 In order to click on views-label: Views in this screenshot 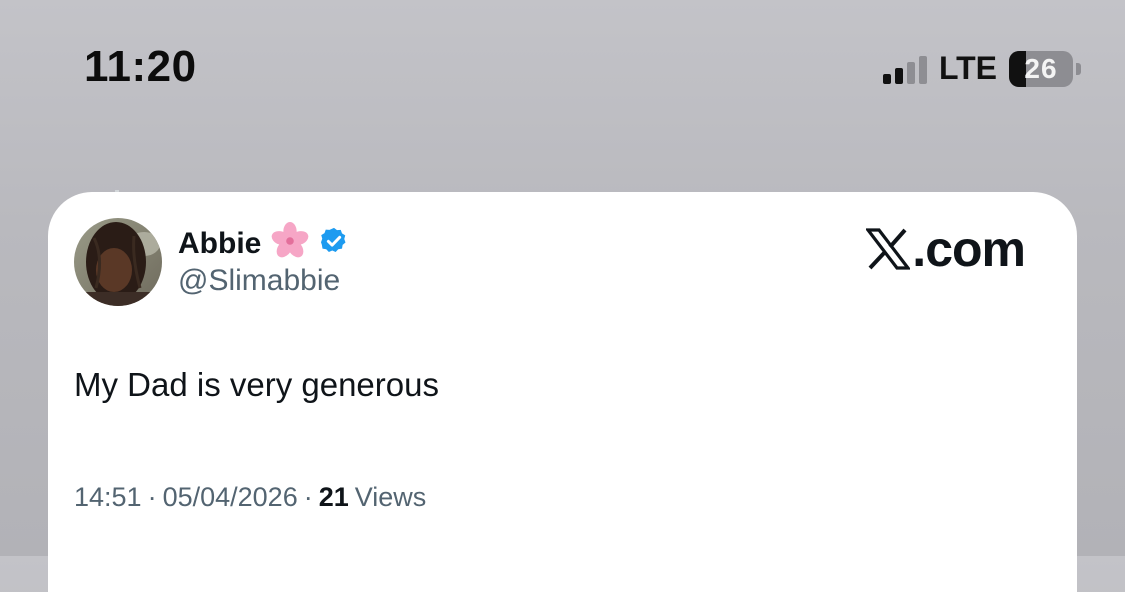, I will do `click(390, 497)`.